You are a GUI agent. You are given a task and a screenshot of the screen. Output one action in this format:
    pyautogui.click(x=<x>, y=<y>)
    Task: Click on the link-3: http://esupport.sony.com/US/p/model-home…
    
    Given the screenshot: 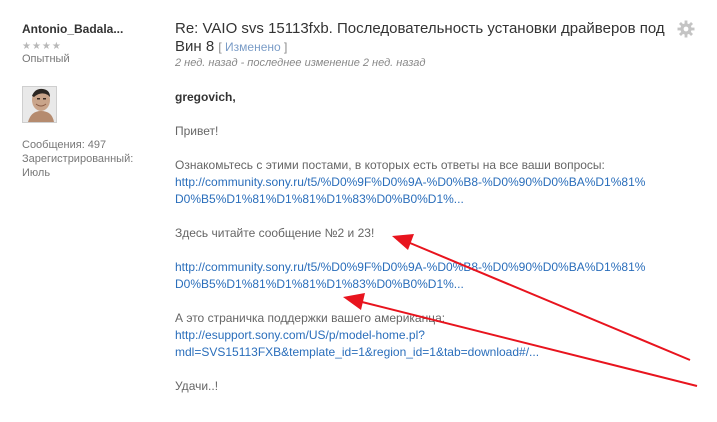 What is the action you would take?
    pyautogui.click(x=435, y=344)
    